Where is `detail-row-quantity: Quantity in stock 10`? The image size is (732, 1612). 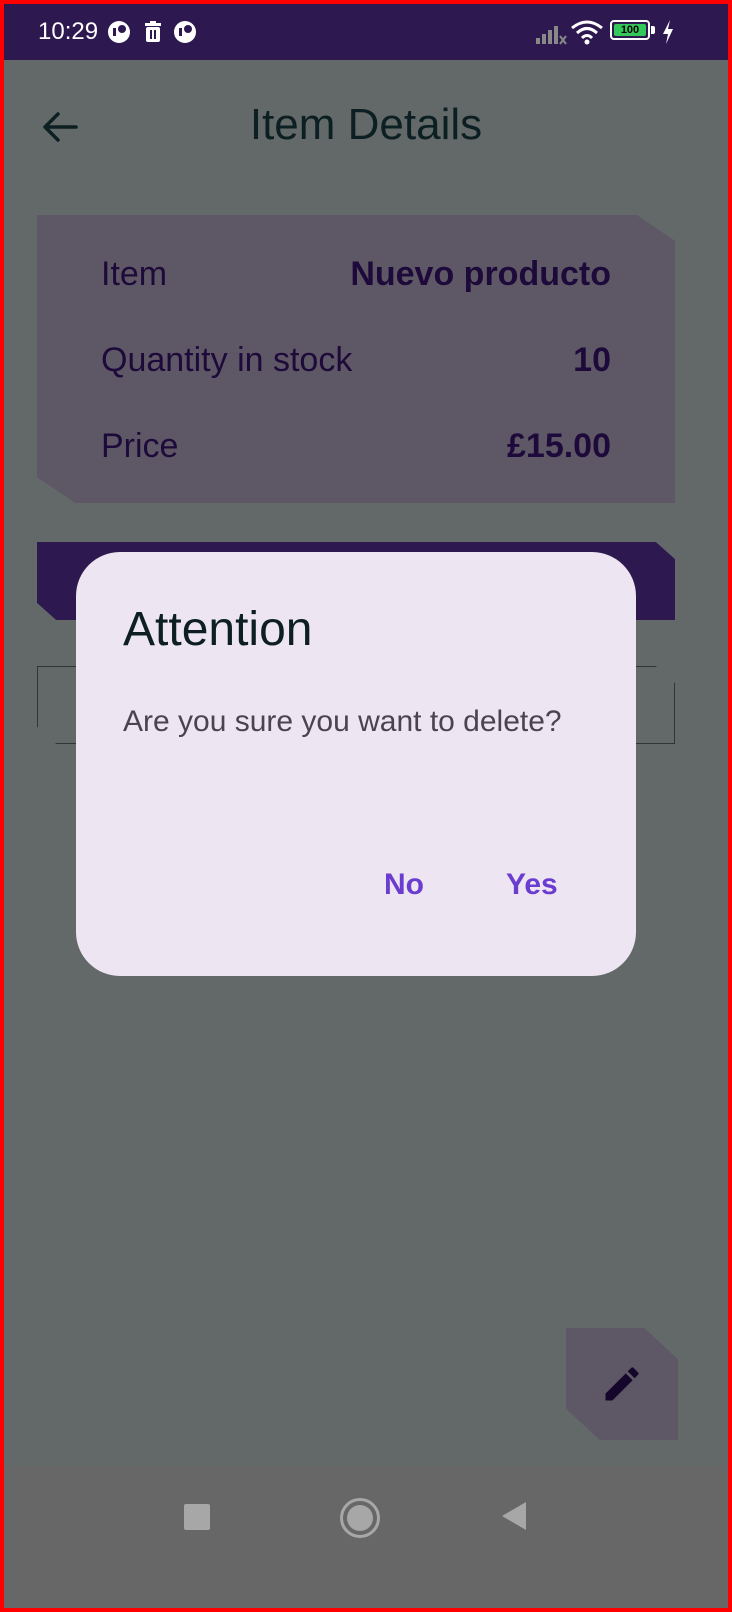
detail-row-quantity: Quantity in stock 10 is located at coordinates (356, 365).